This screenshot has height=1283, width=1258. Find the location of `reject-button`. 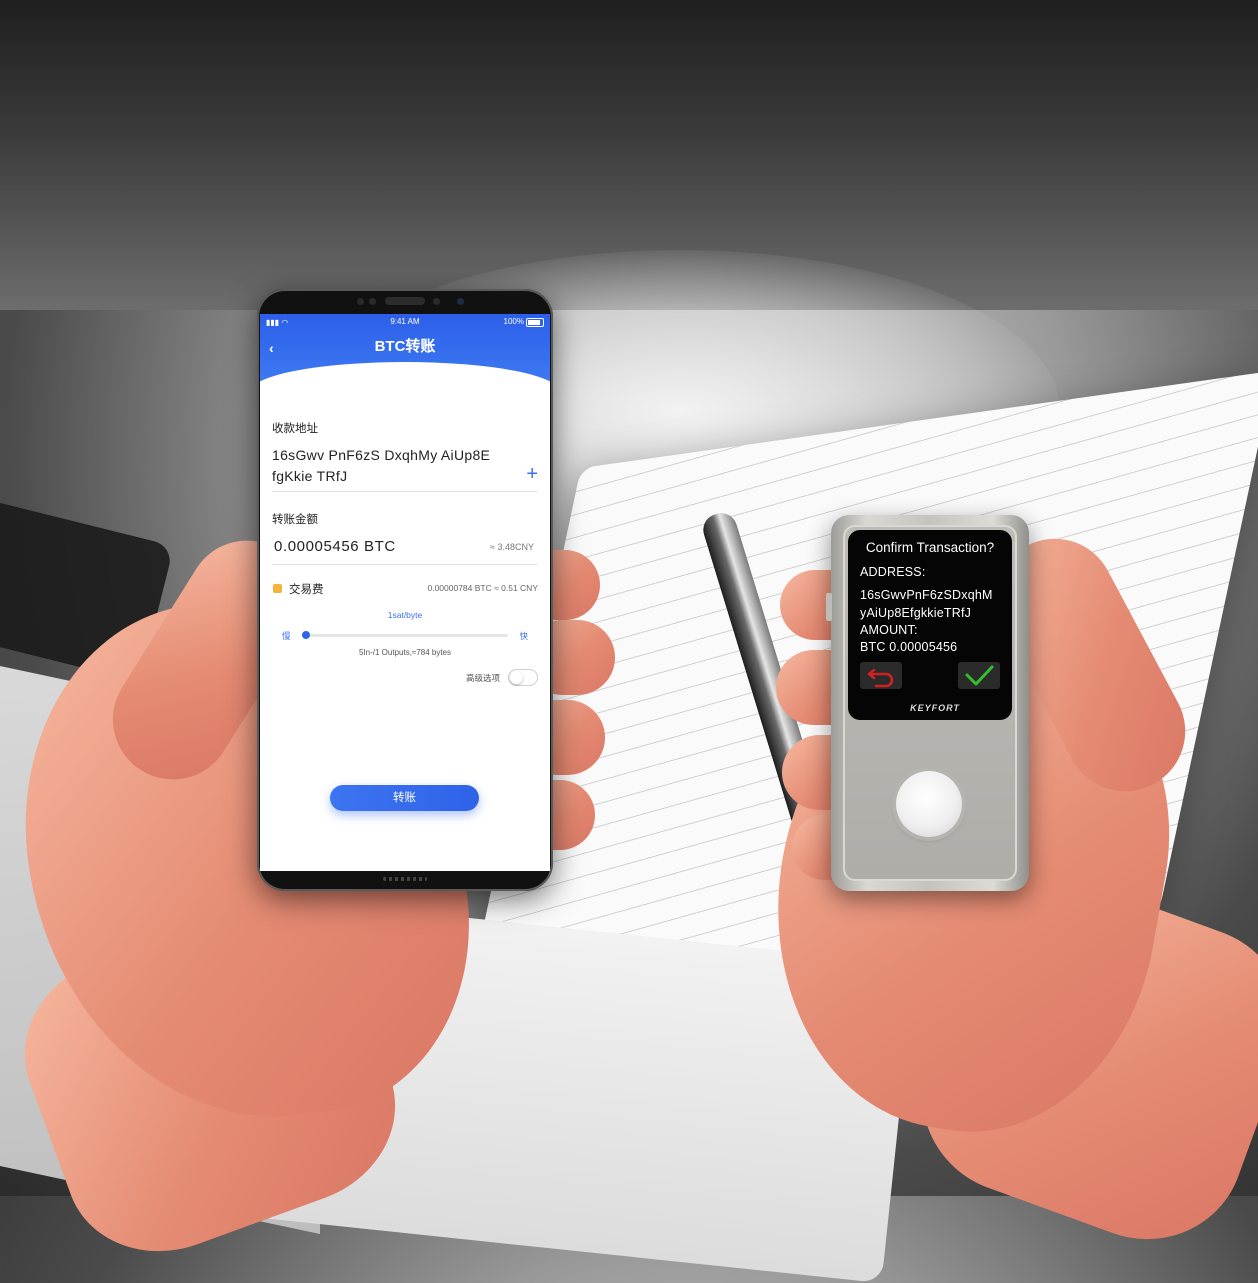

reject-button is located at coordinates (881, 675).